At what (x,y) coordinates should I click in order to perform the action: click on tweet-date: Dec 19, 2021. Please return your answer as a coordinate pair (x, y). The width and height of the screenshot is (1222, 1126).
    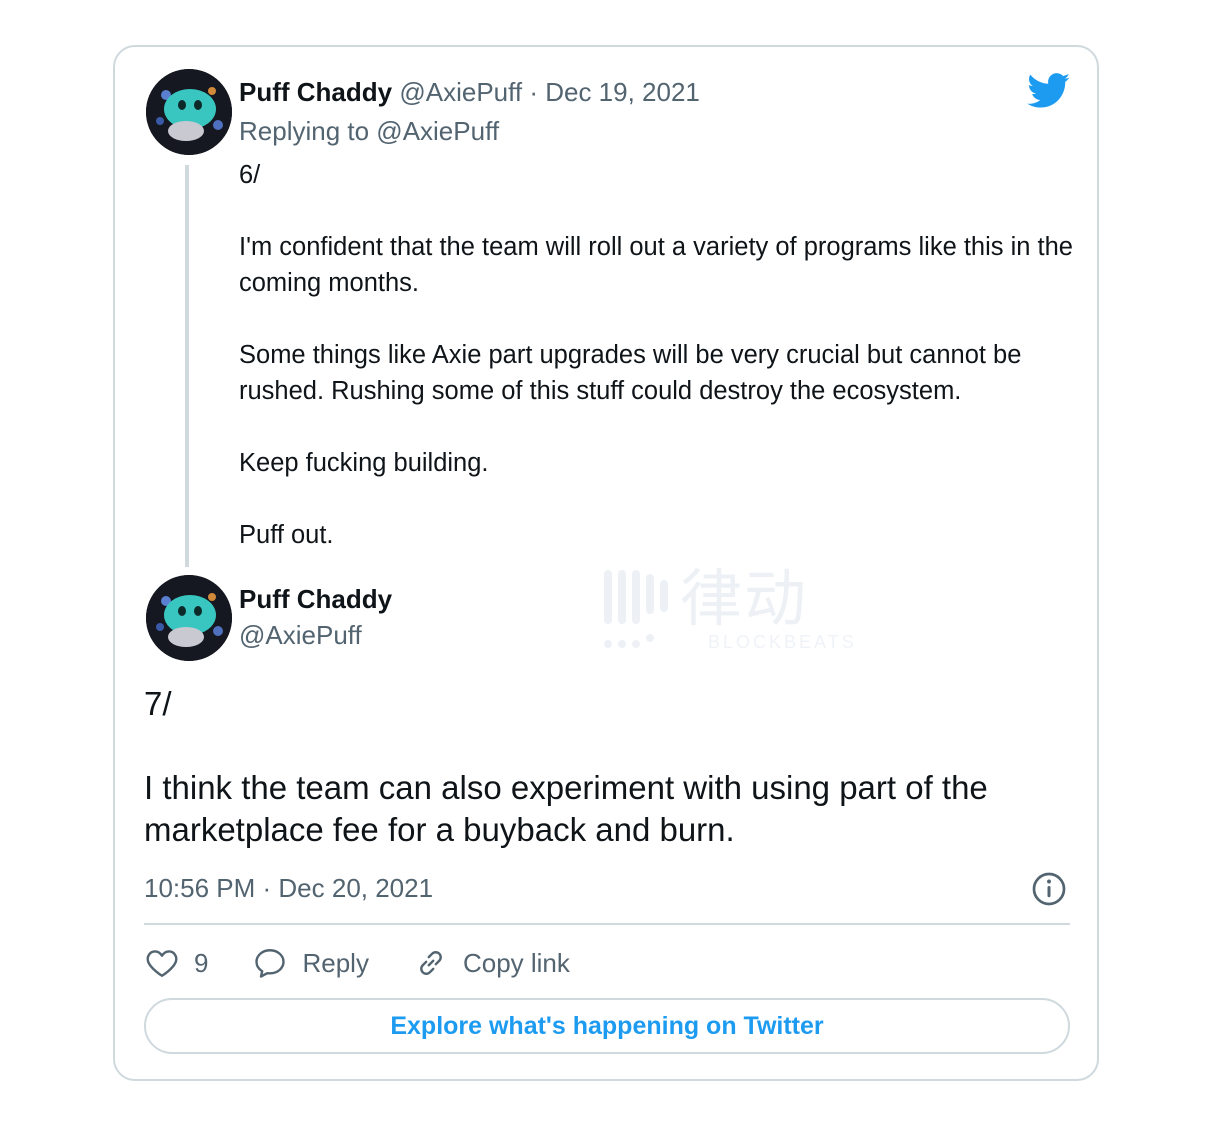
    Looking at the image, I should click on (622, 92).